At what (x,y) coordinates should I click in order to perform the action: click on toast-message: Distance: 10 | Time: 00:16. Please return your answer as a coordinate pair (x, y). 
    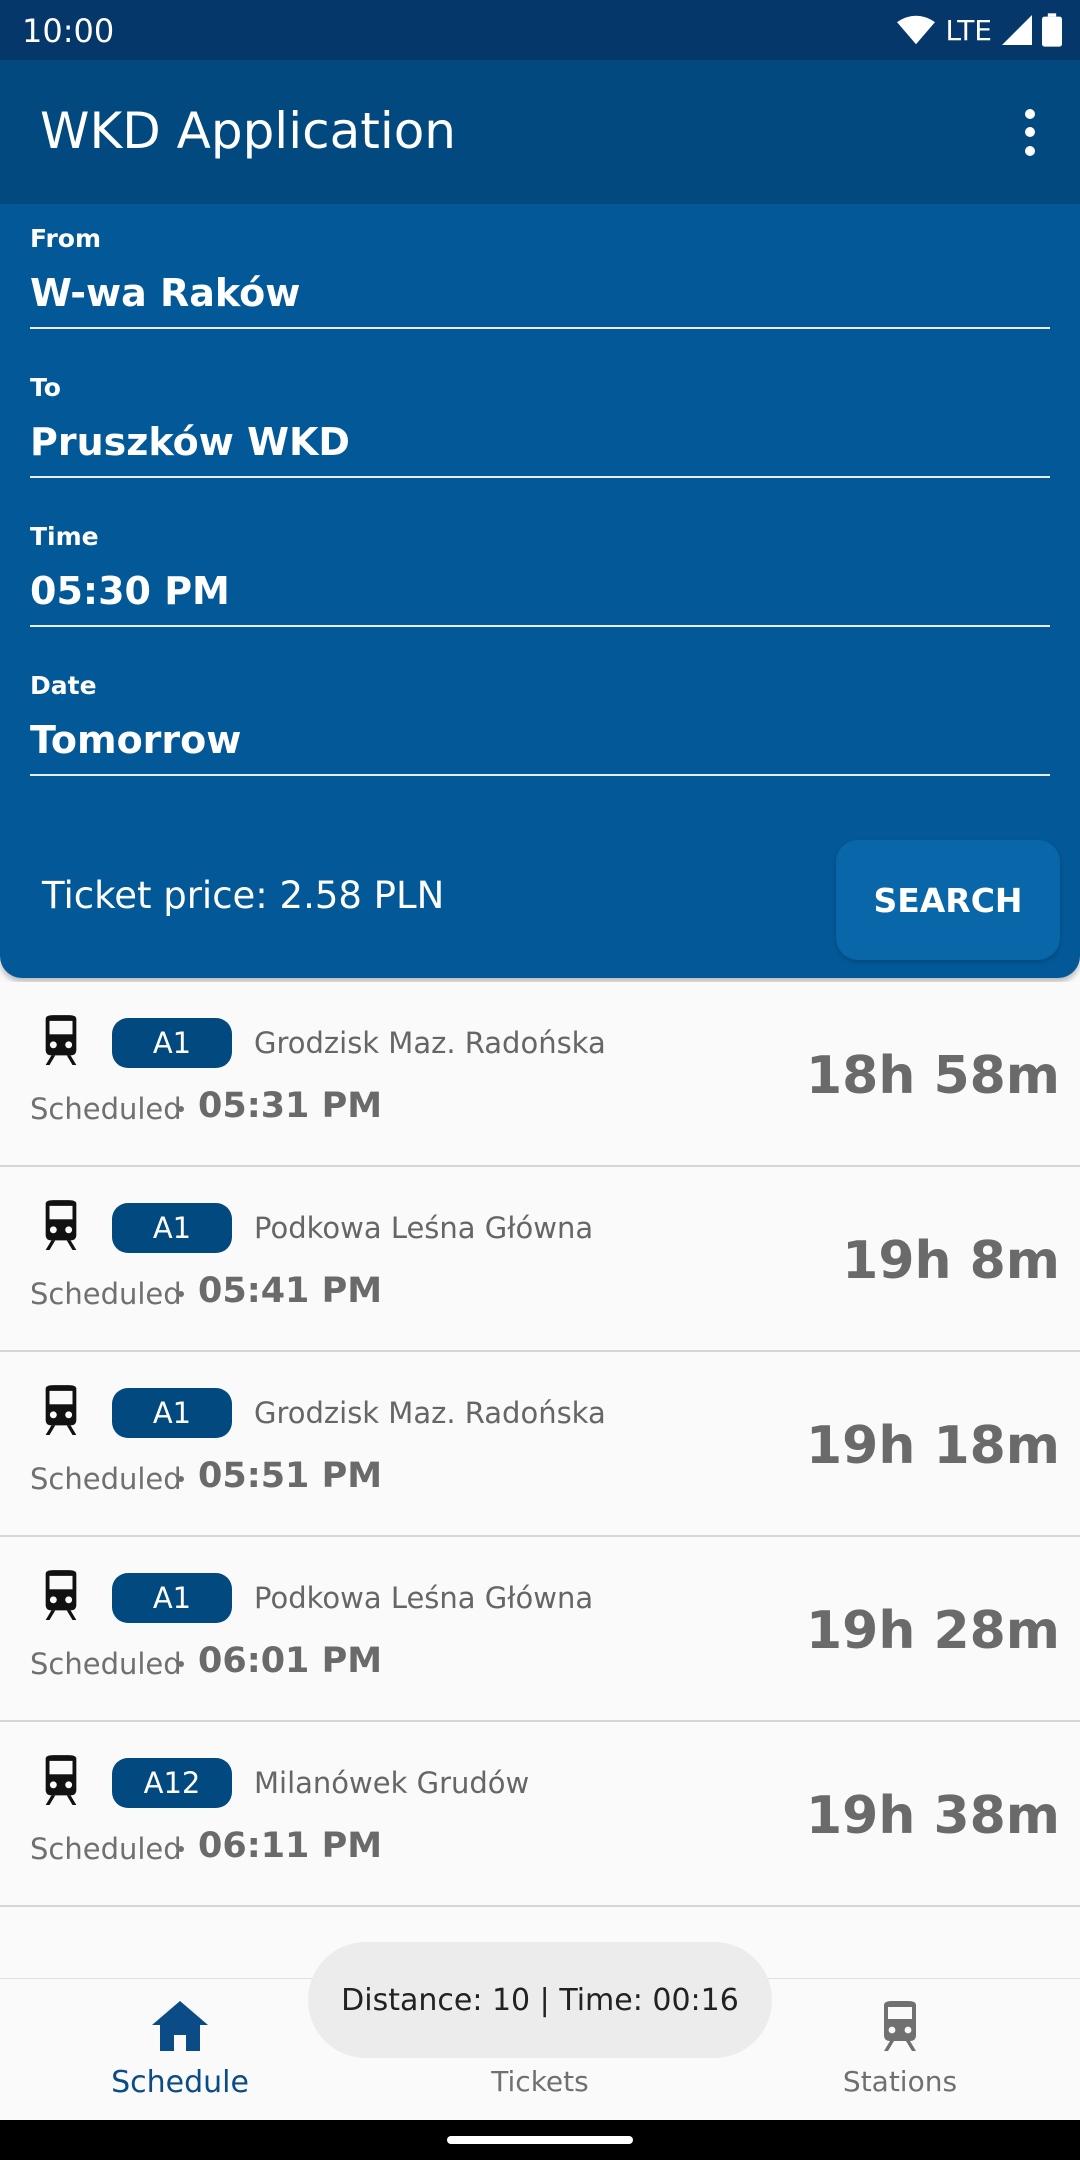
    Looking at the image, I should click on (540, 2000).